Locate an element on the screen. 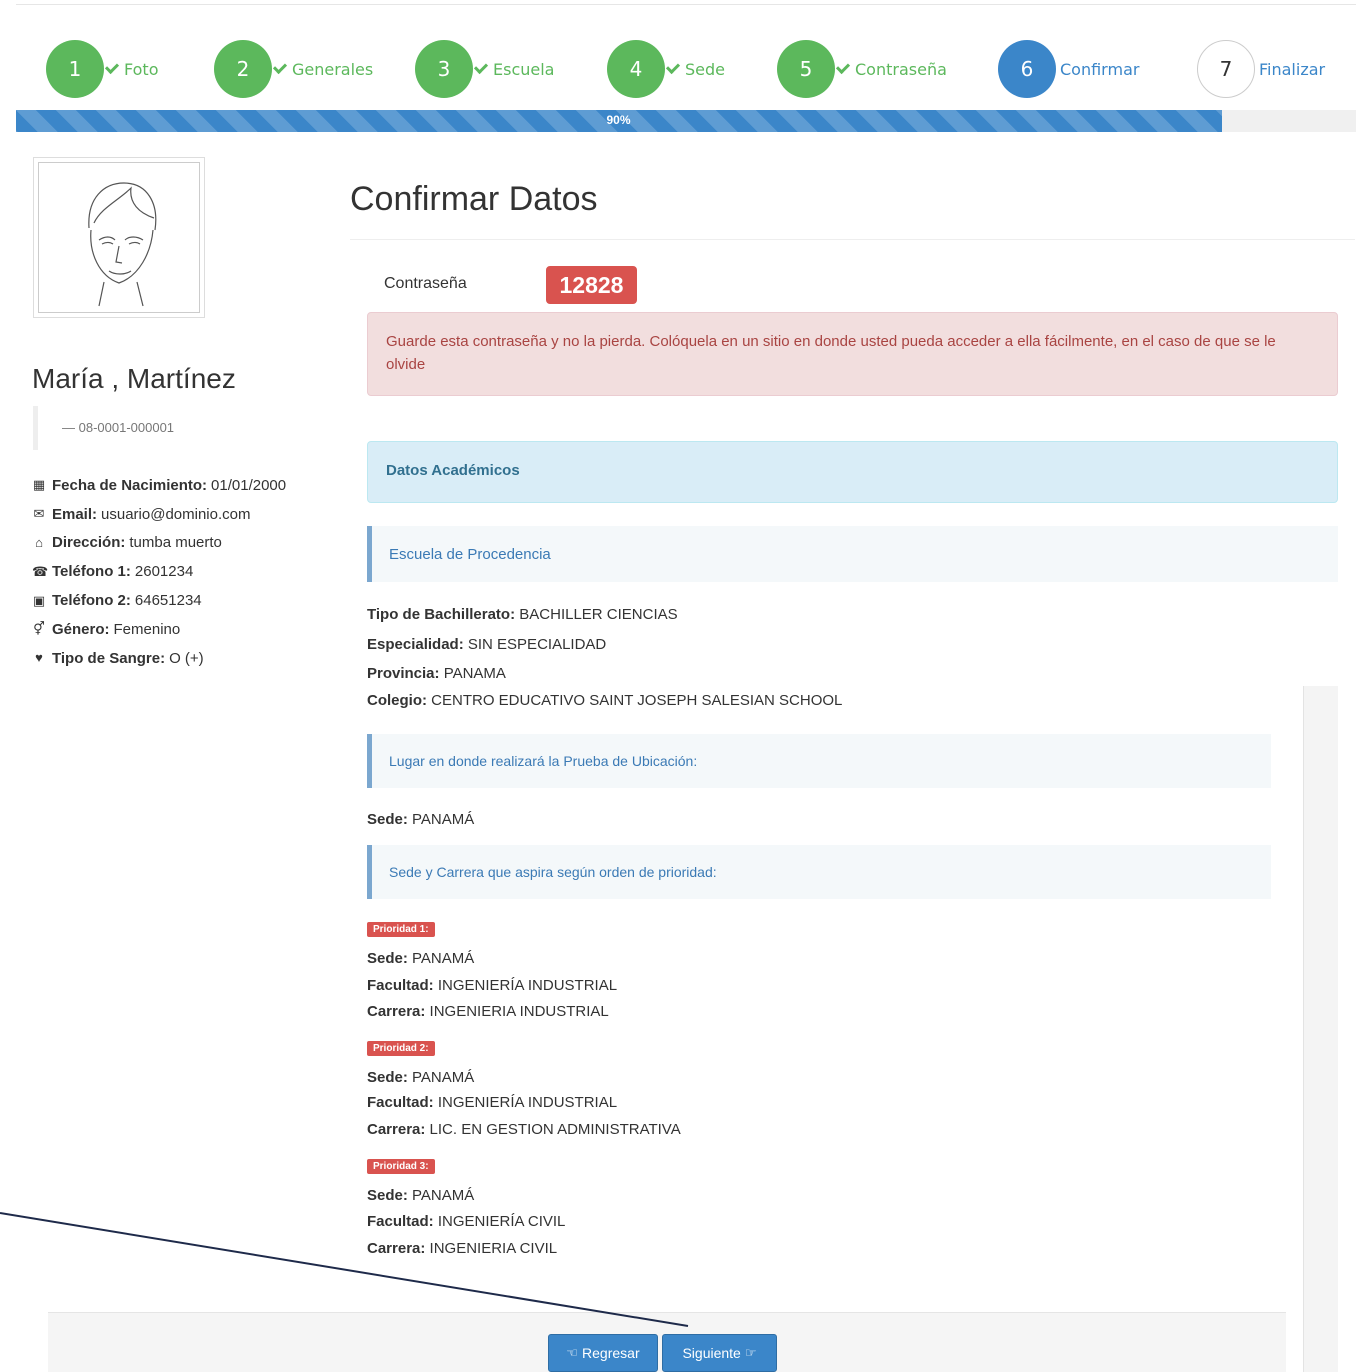 This screenshot has height=1372, width=1368. test-place-line: Sede: PANAMÁ is located at coordinates (420, 819).